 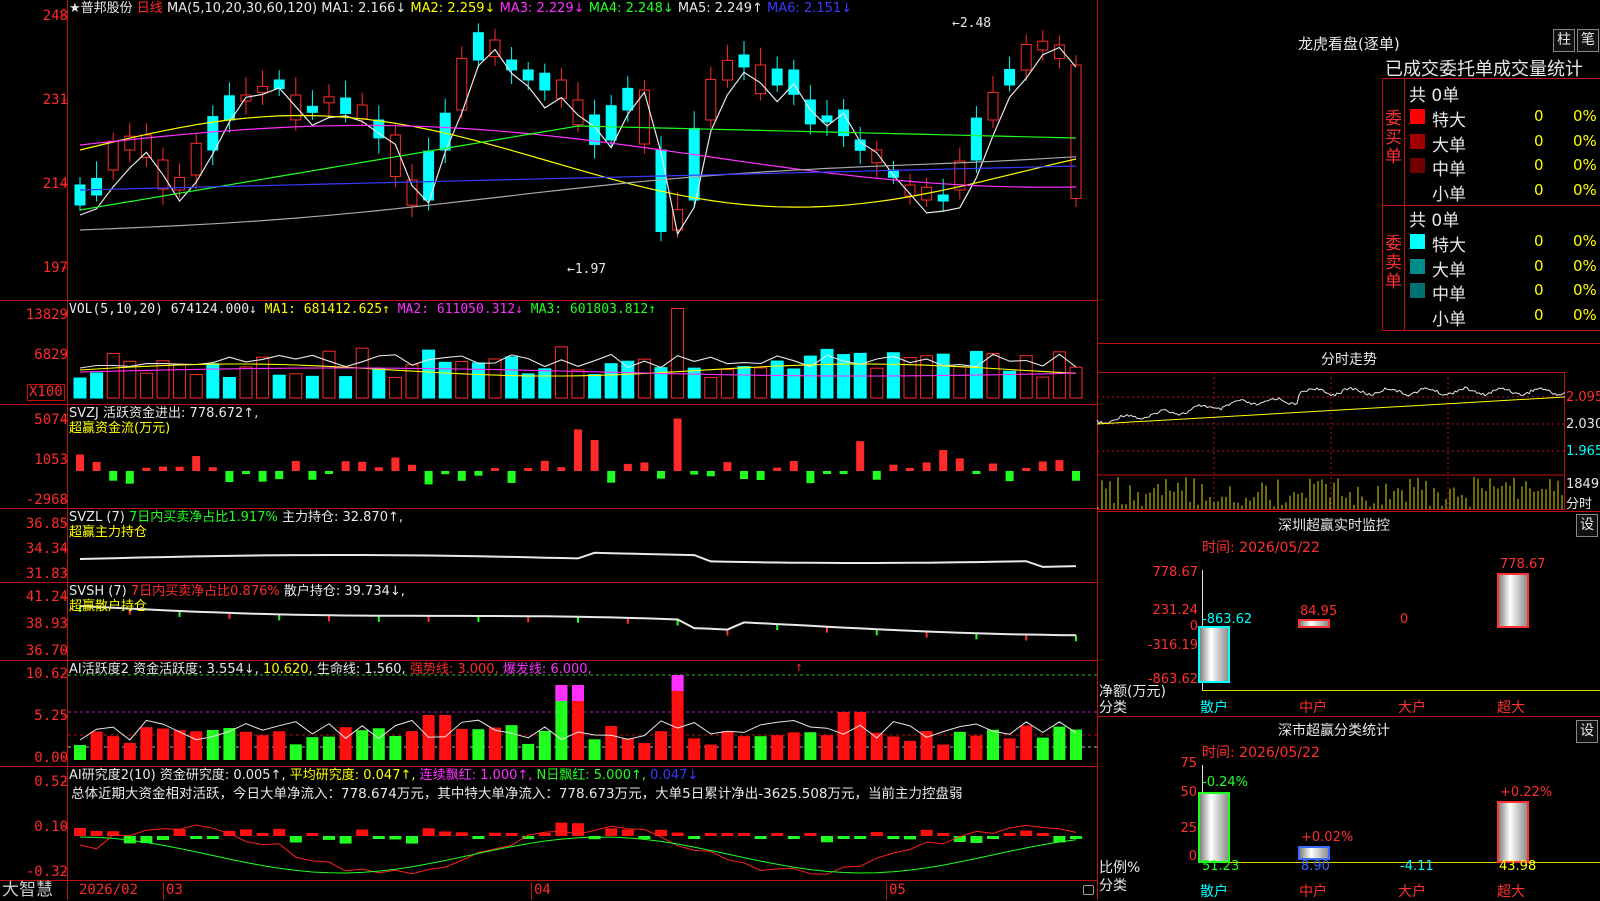 What do you see at coordinates (1319, 611) in the screenshot?
I see `sz-monitor-val-1: 84.95` at bounding box center [1319, 611].